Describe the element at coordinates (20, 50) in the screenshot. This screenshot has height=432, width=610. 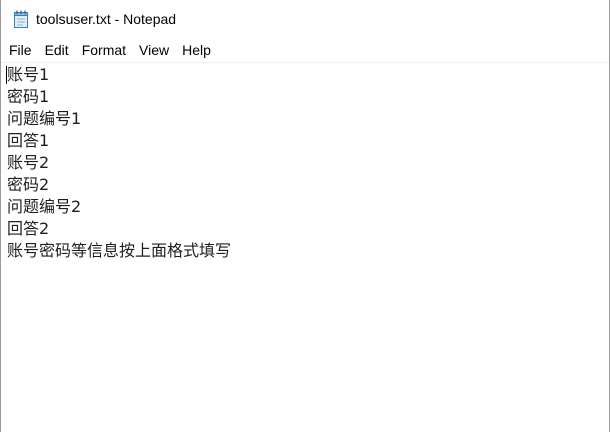
I see `menu-file: File` at that location.